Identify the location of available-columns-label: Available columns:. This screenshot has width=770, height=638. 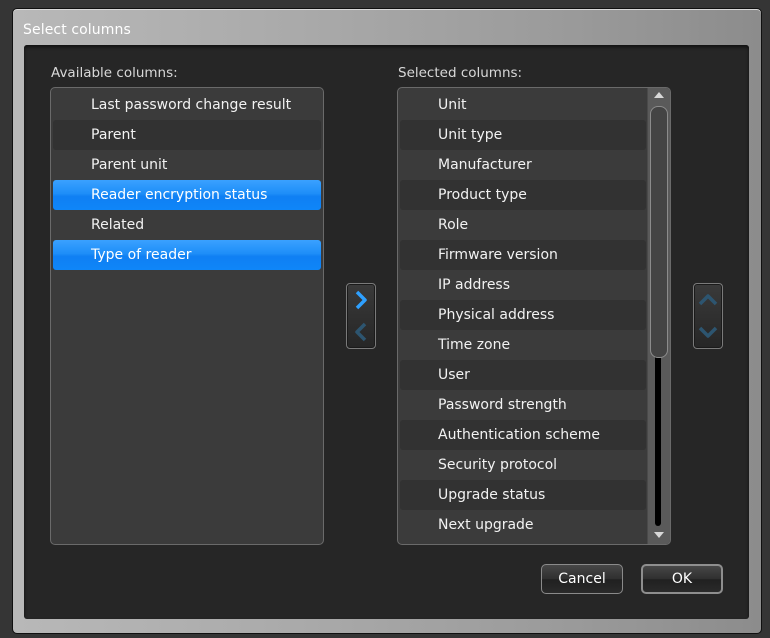
(114, 73).